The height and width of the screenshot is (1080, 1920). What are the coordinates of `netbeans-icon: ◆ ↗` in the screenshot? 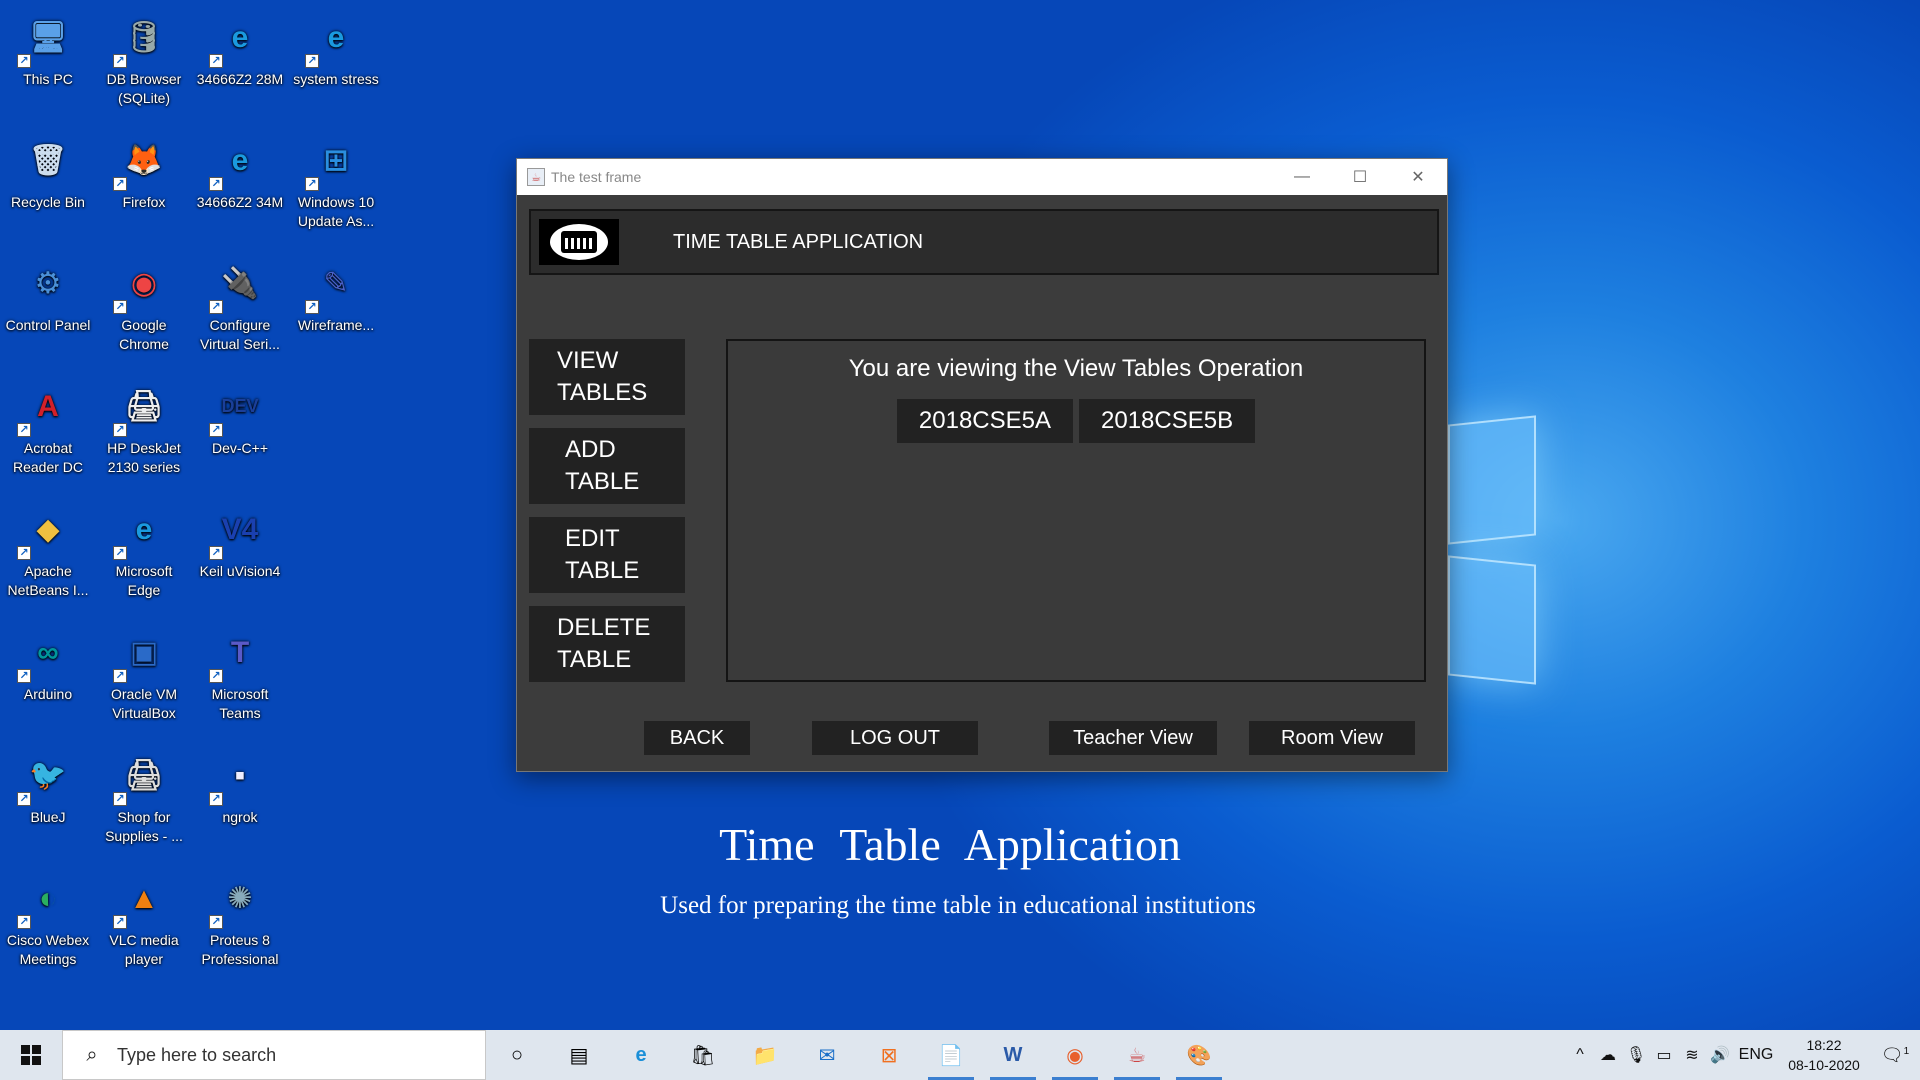 It's located at (47, 530).